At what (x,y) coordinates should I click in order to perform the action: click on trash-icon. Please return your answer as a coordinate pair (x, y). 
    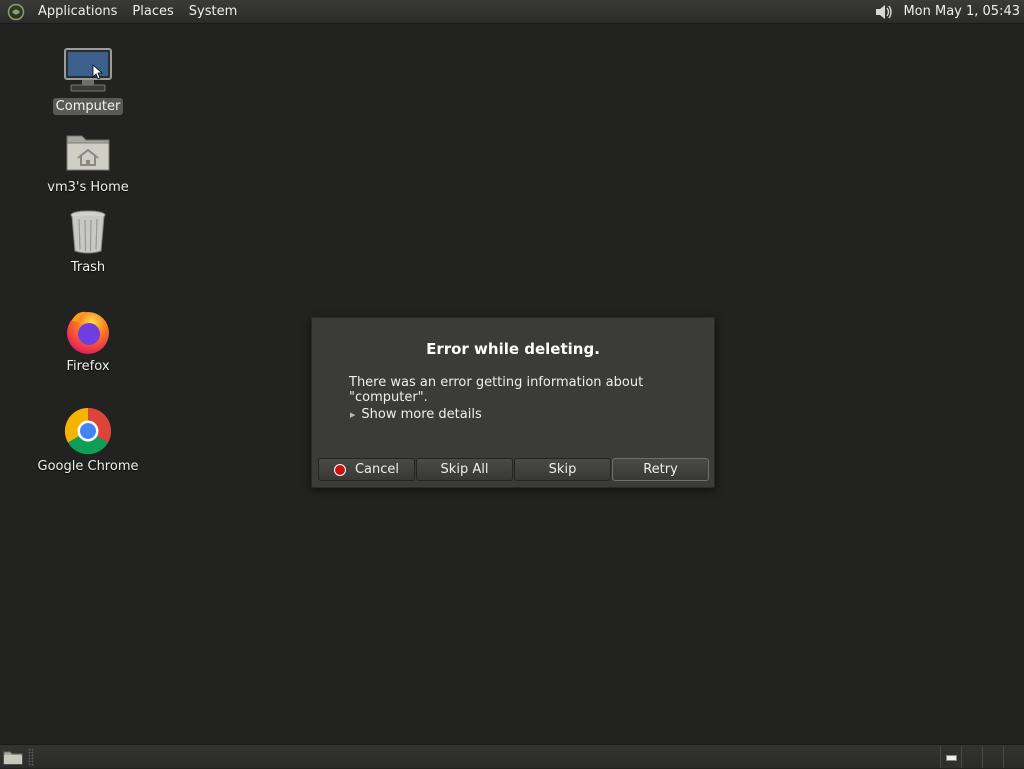
    Looking at the image, I should click on (88, 232).